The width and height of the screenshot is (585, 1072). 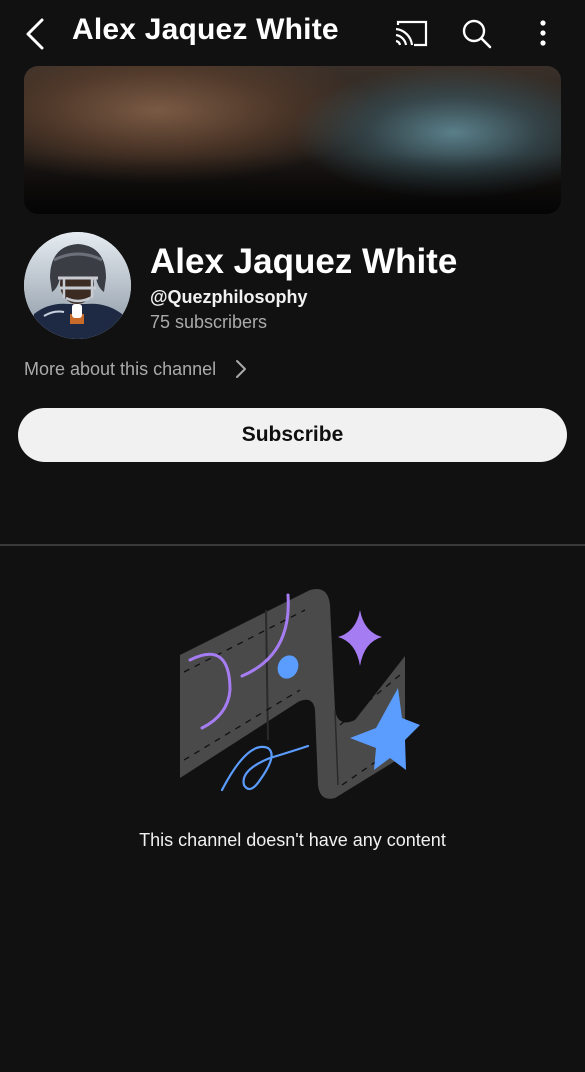 I want to click on empty-state-illustration, so click(x=295, y=692).